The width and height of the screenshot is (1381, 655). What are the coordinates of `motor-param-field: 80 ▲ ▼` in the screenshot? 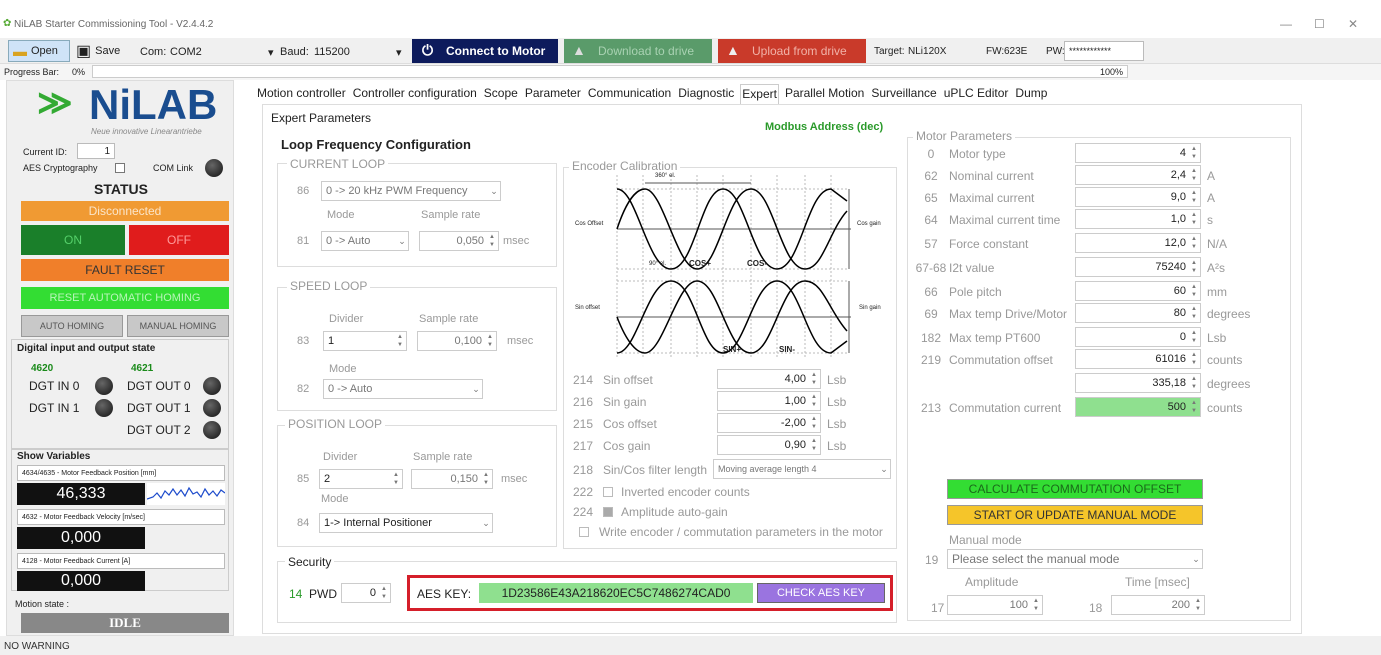 It's located at (1138, 313).